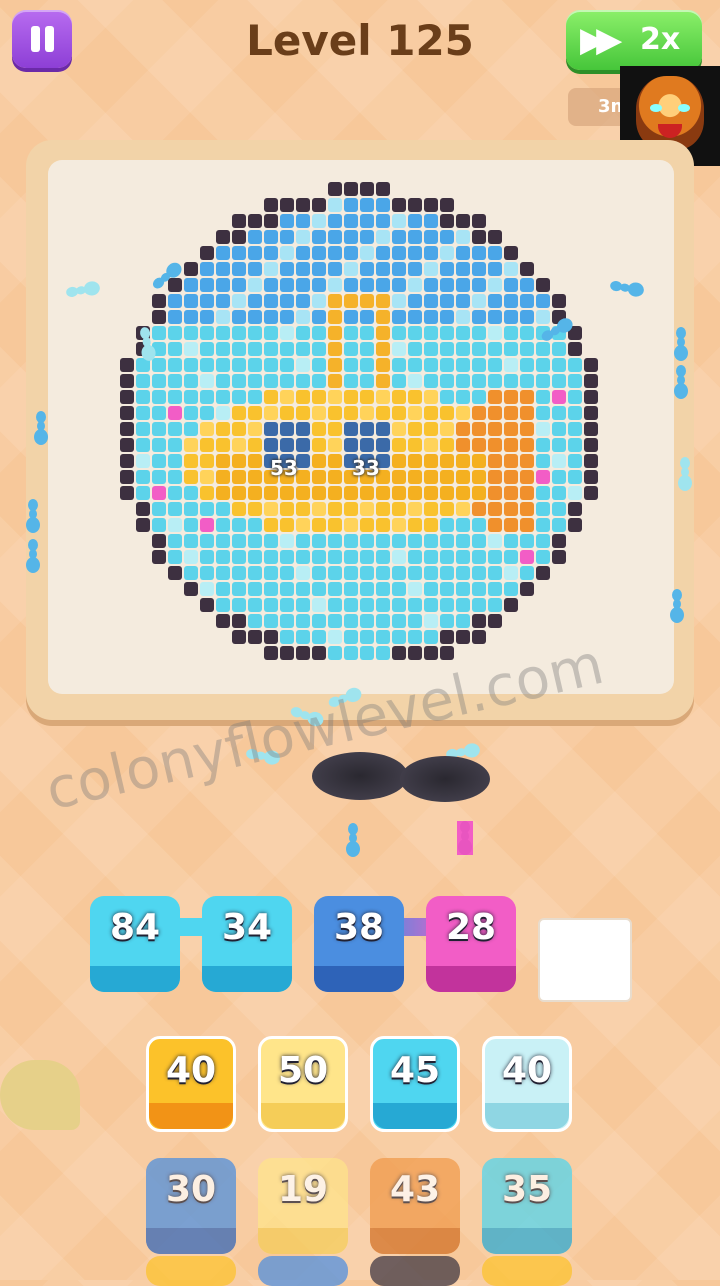  What do you see at coordinates (415, 1084) in the screenshot?
I see `grid-tile: 45` at bounding box center [415, 1084].